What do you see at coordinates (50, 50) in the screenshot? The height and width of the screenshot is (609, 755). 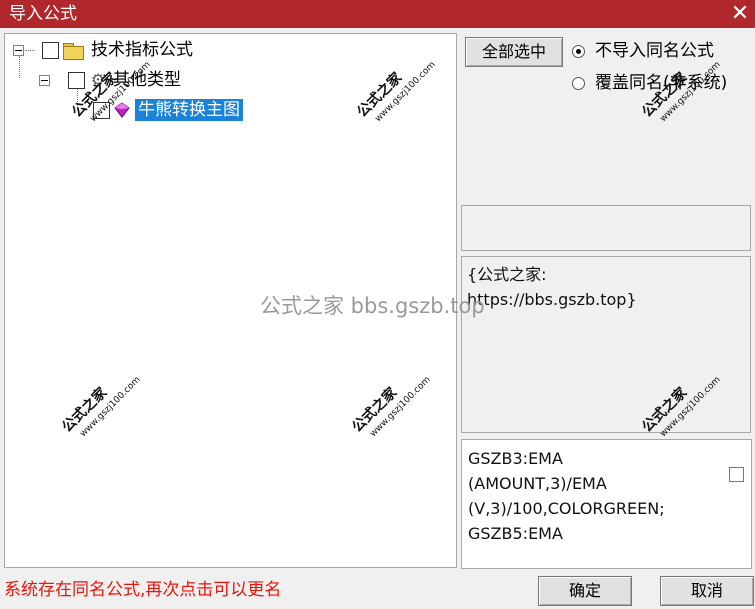 I see `tree-checkbox-root` at bounding box center [50, 50].